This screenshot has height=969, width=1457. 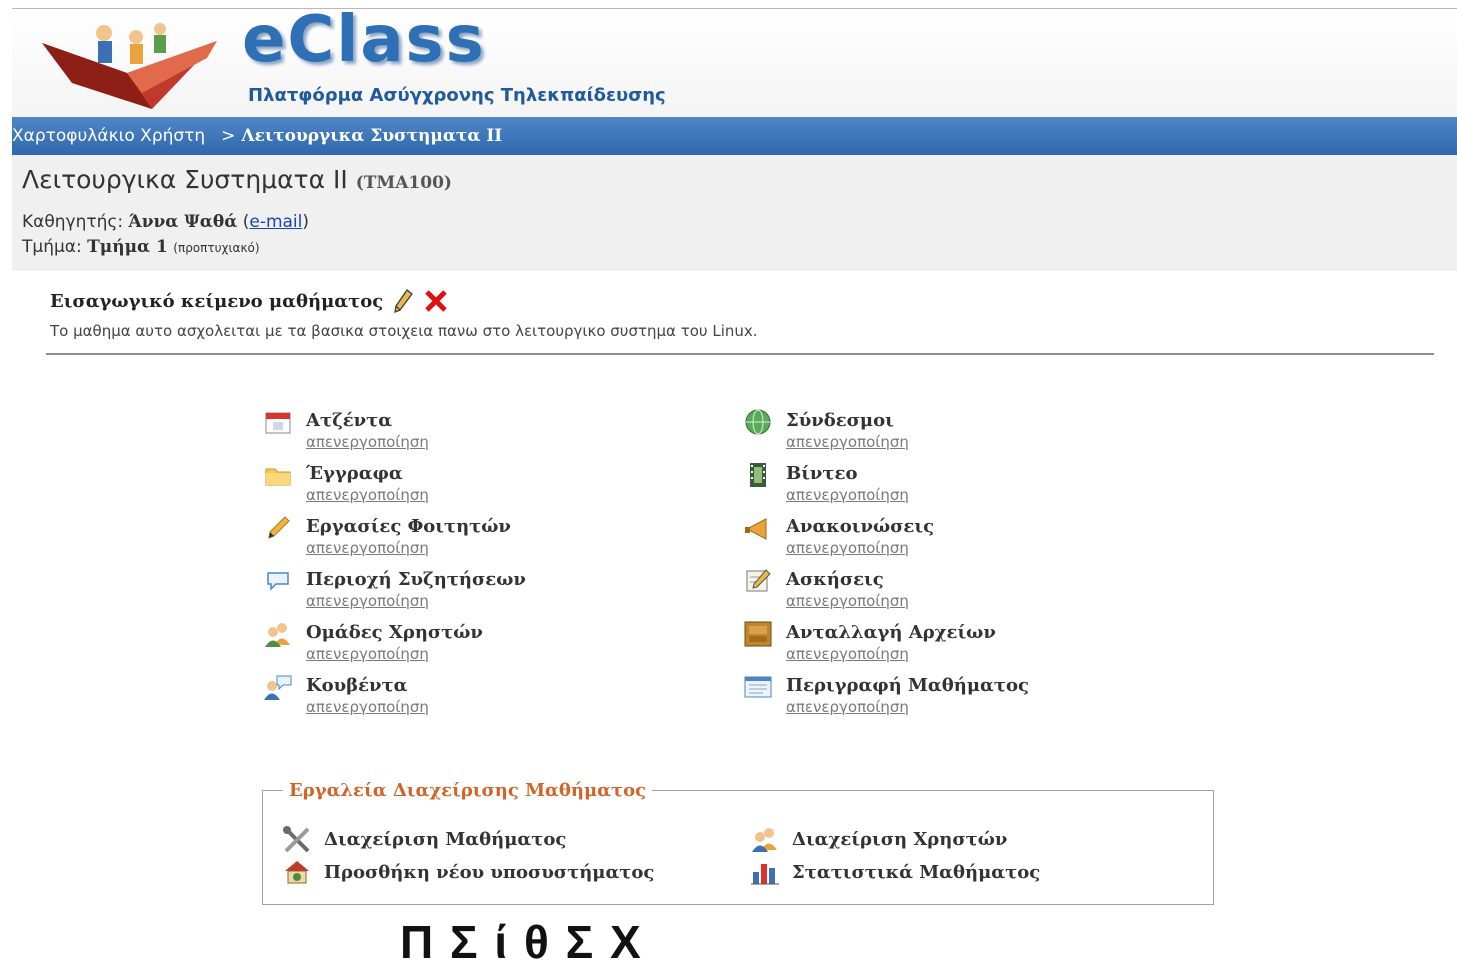 I want to click on department-name: Τμήμα 1, so click(x=127, y=247).